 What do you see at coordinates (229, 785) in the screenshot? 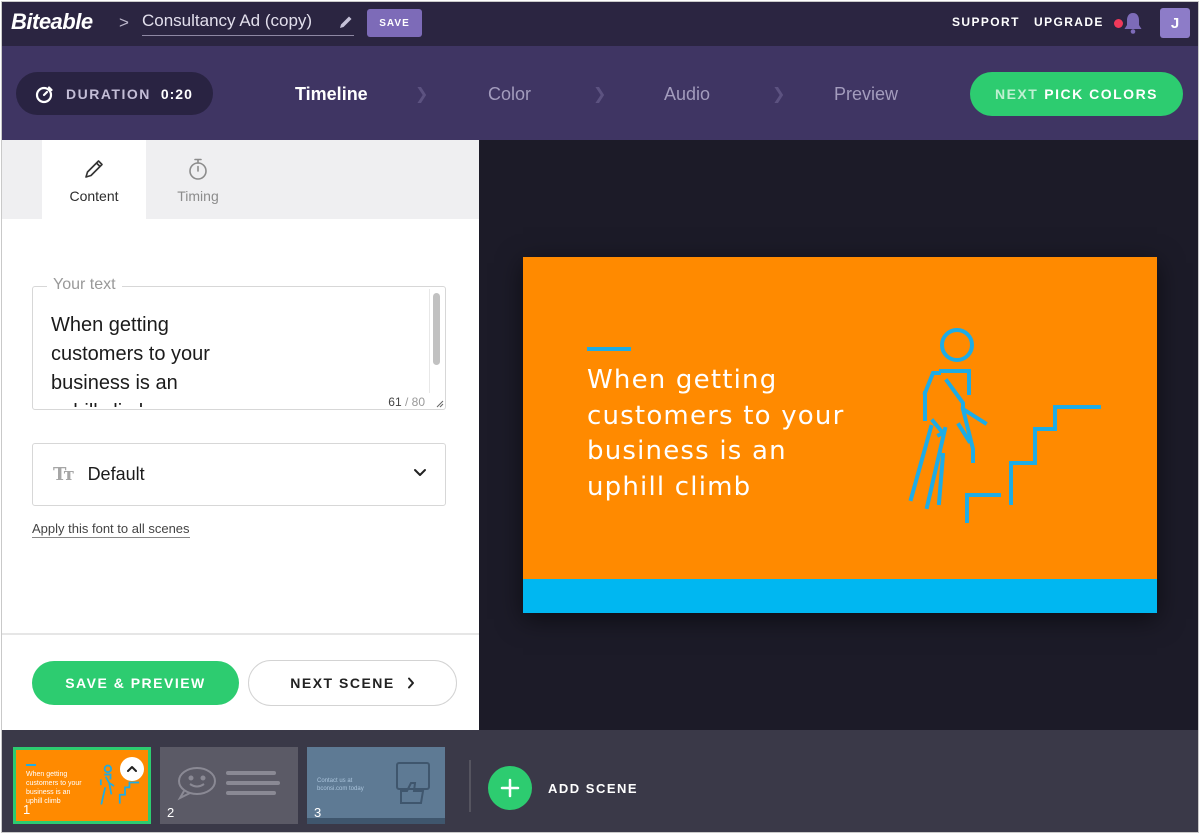
I see `scene-thumbnail-2: 2` at bounding box center [229, 785].